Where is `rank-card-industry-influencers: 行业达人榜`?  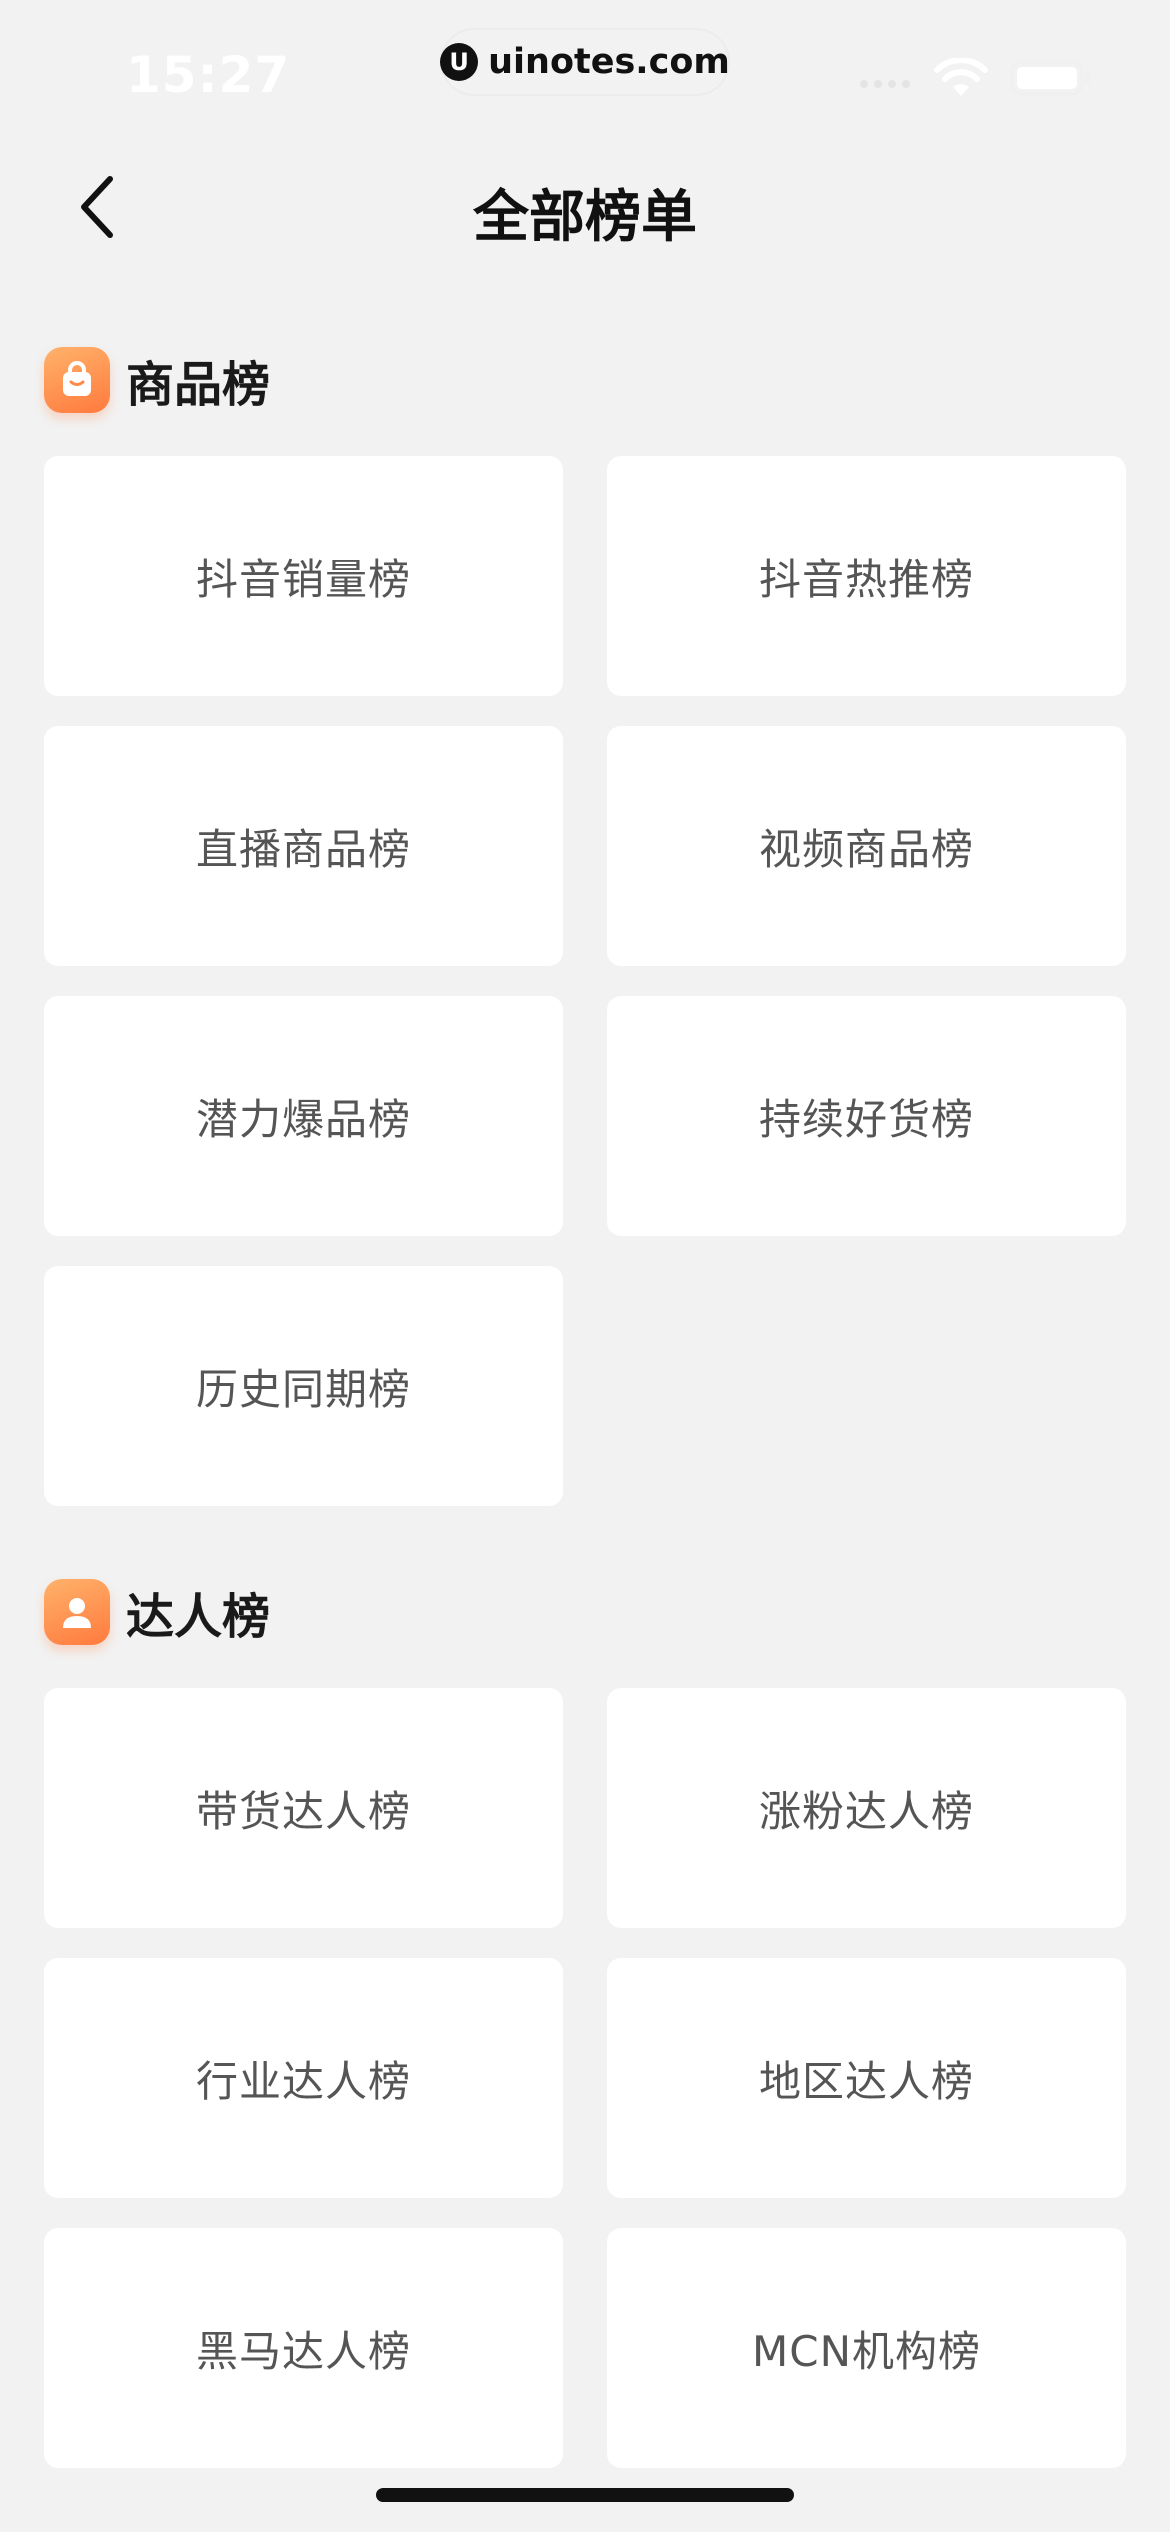
rank-card-industry-influencers: 行业达人榜 is located at coordinates (303, 2078).